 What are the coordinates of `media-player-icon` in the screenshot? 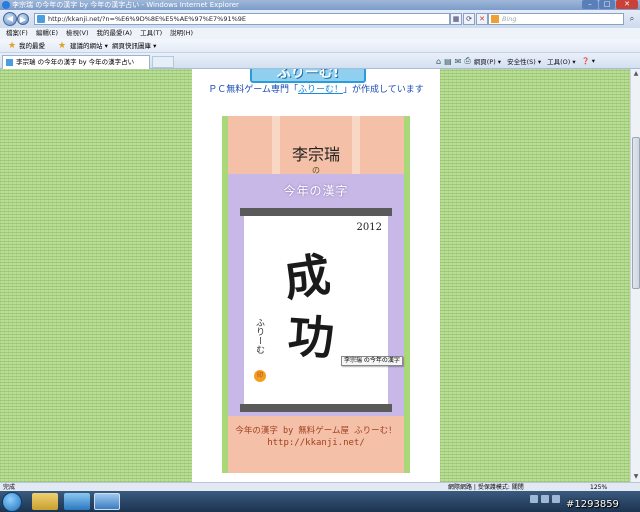 It's located at (77, 501).